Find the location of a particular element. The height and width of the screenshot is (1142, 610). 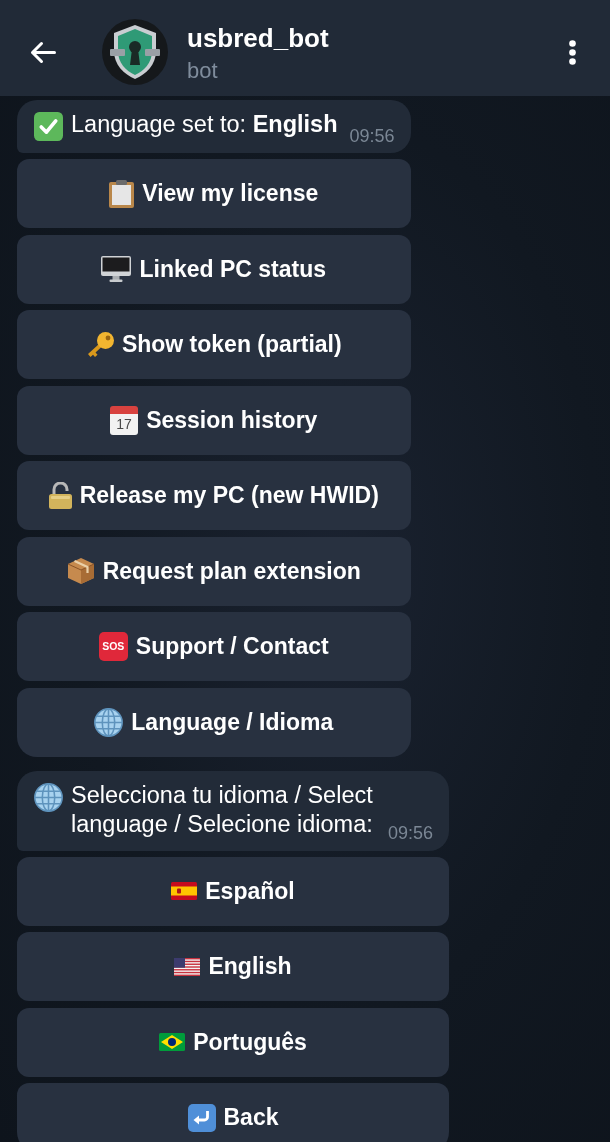

calendar-page: 17 is located at coordinates (124, 420).